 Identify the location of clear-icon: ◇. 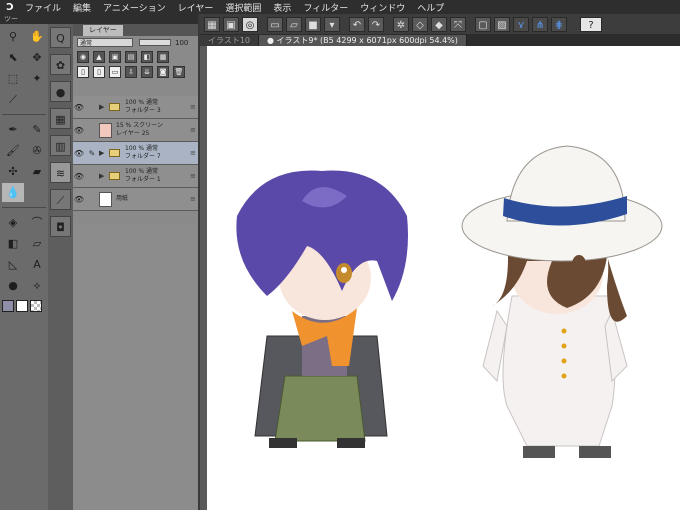
(420, 24).